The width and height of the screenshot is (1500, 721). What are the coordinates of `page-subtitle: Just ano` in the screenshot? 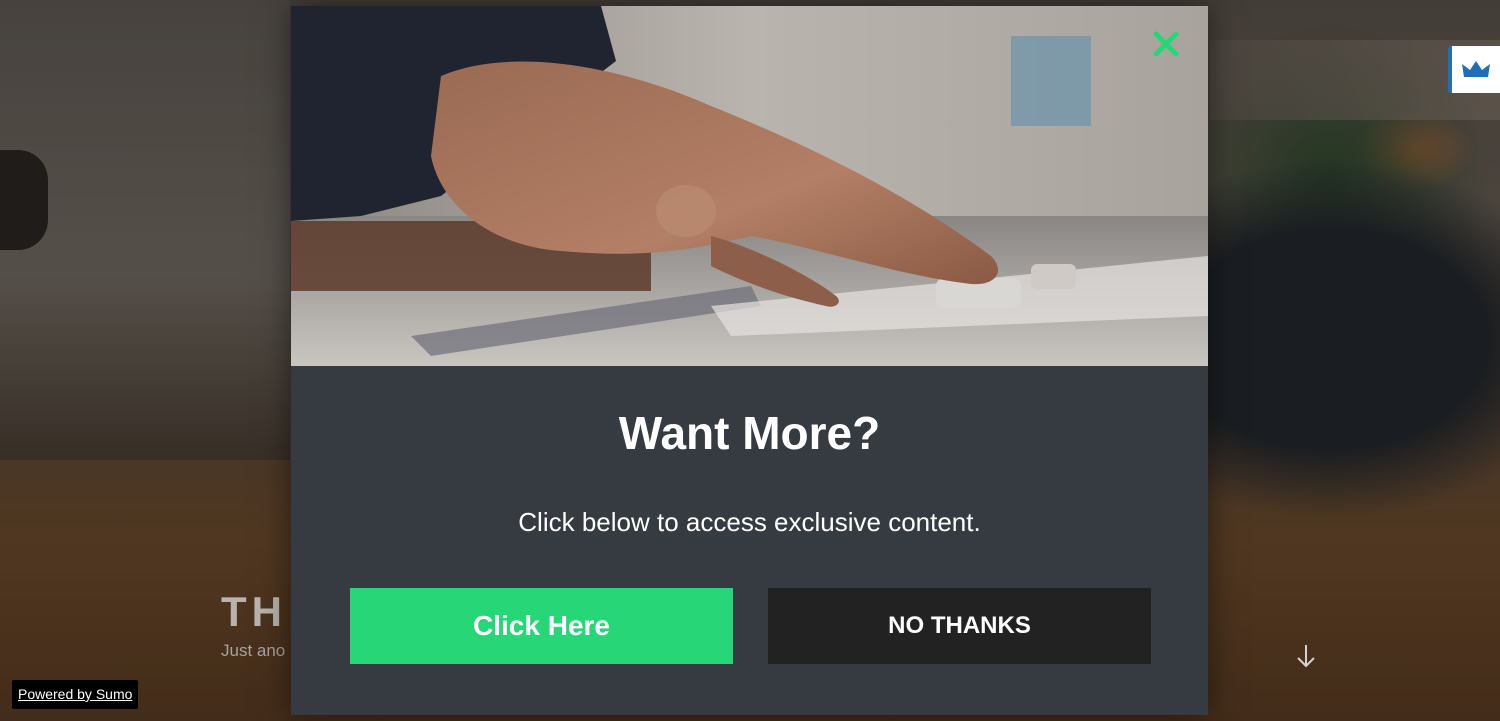 It's located at (253, 650).